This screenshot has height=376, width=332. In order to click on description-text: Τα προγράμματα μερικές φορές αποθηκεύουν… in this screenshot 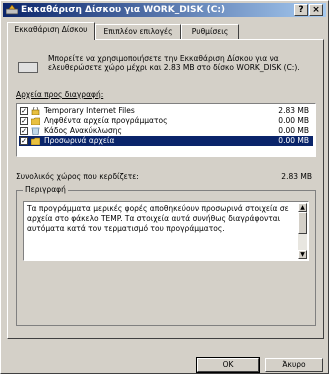, I will do `click(158, 218)`.